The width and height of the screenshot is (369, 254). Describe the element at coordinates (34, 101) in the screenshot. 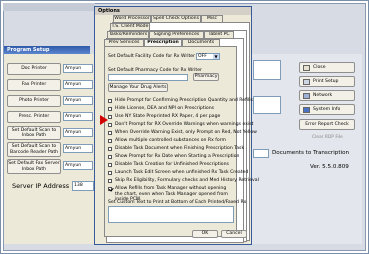

I see `photo-printer-button: Photo Printer` at that location.